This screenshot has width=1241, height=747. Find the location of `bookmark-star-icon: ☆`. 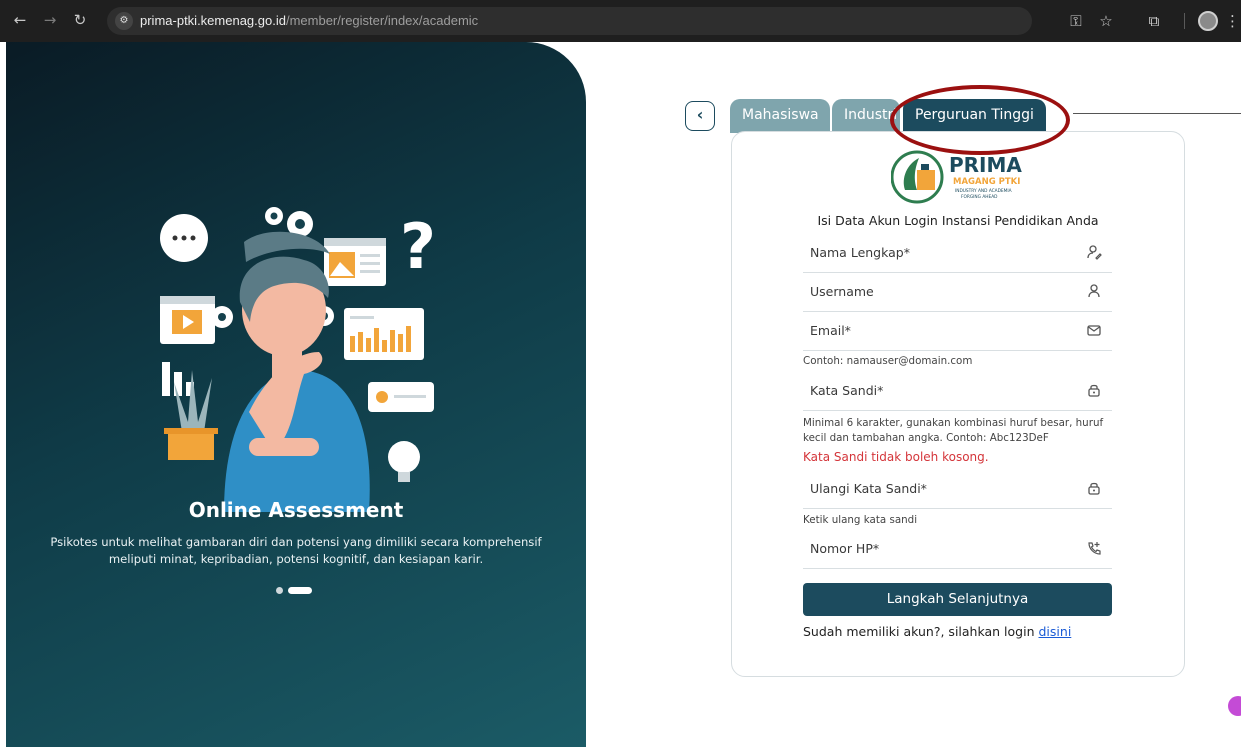

bookmark-star-icon: ☆ is located at coordinates (1106, 21).